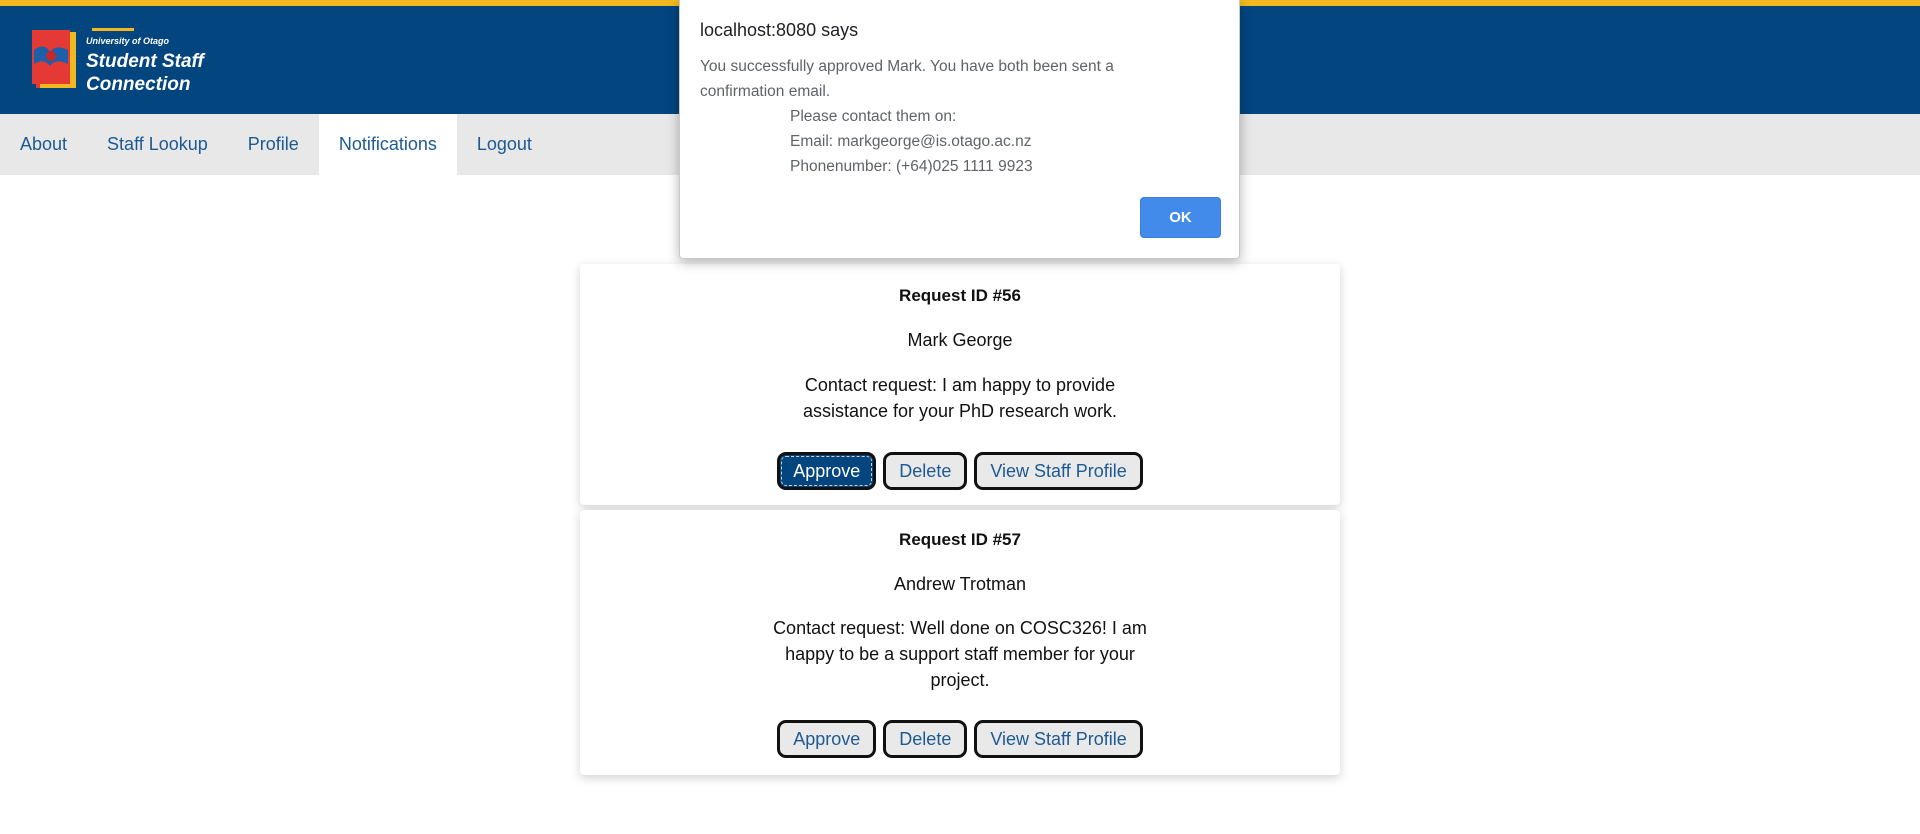 The image size is (1920, 834). Describe the element at coordinates (504, 144) in the screenshot. I see `nav-logout: Logout` at that location.